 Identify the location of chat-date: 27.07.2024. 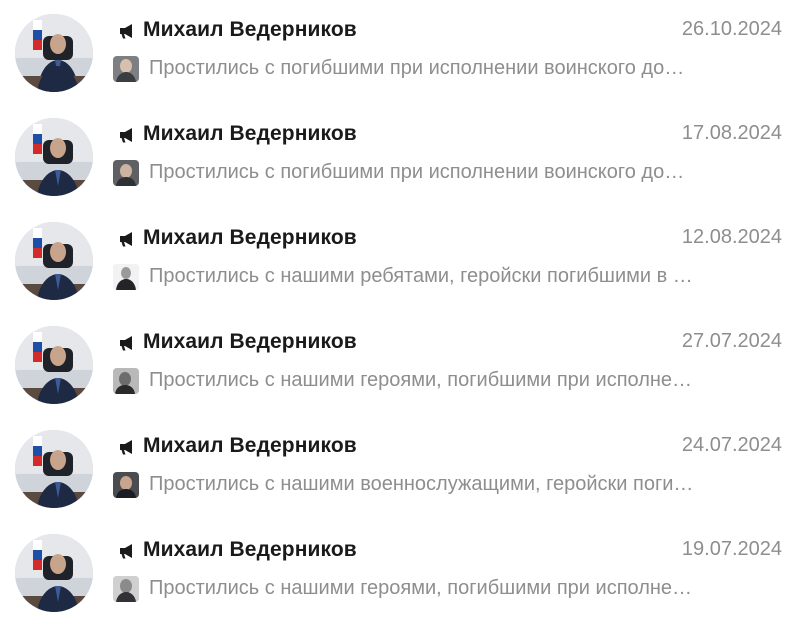
(731, 341).